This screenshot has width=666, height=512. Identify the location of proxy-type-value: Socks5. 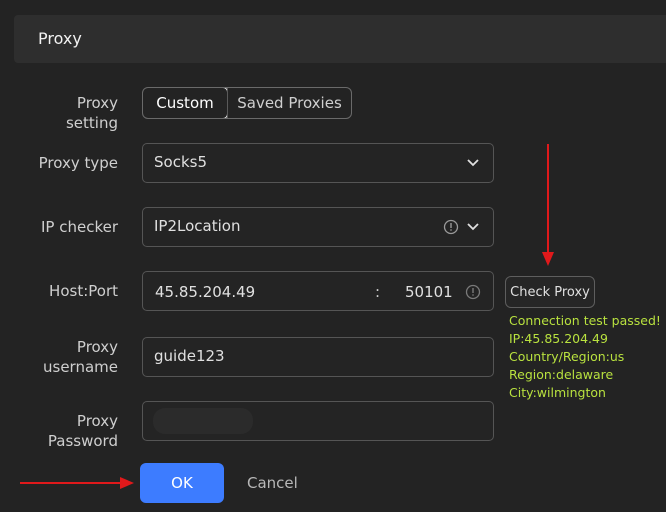
(180, 162).